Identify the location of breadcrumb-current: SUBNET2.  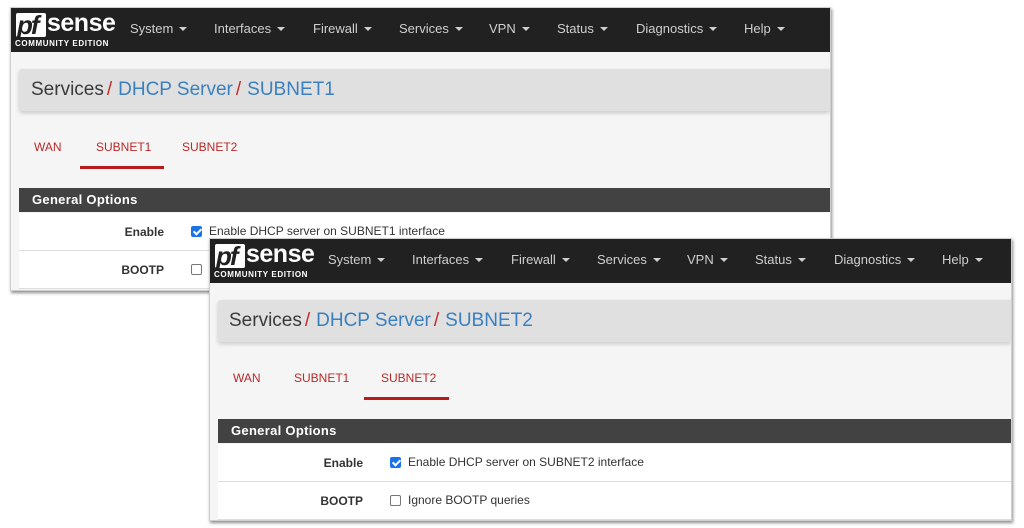
(489, 320).